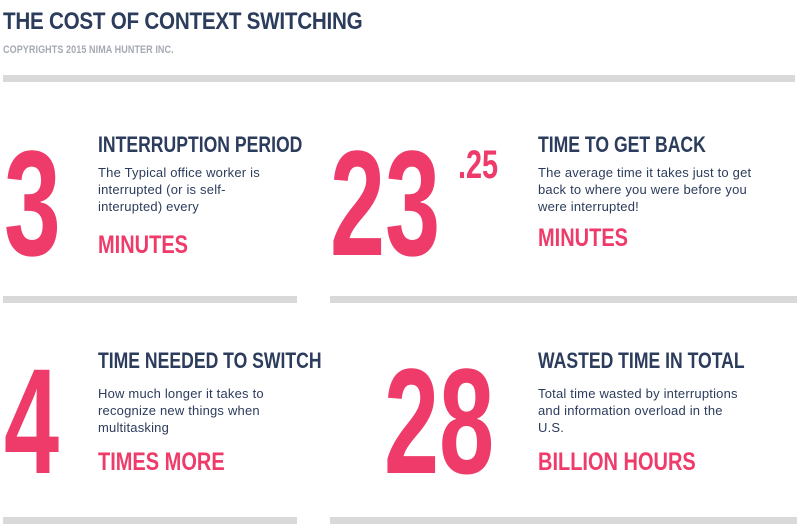 The image size is (800, 531). Describe the element at coordinates (622, 144) in the screenshot. I see `stat-heading: TIME TO GET BACK` at that location.